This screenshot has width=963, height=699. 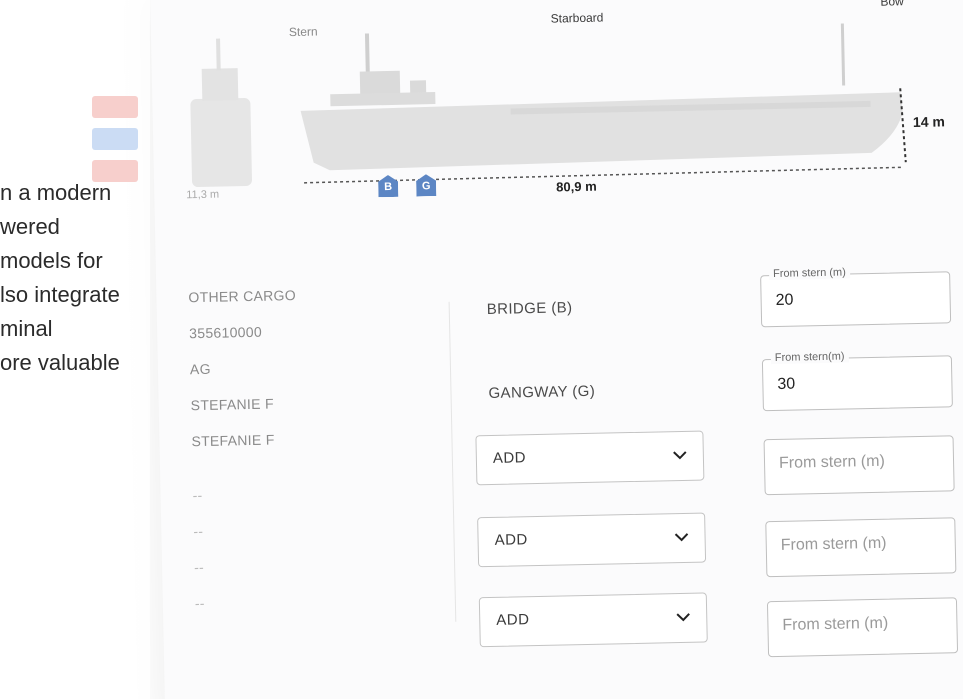 What do you see at coordinates (509, 458) in the screenshot?
I see `add-select-text-1: ADD` at bounding box center [509, 458].